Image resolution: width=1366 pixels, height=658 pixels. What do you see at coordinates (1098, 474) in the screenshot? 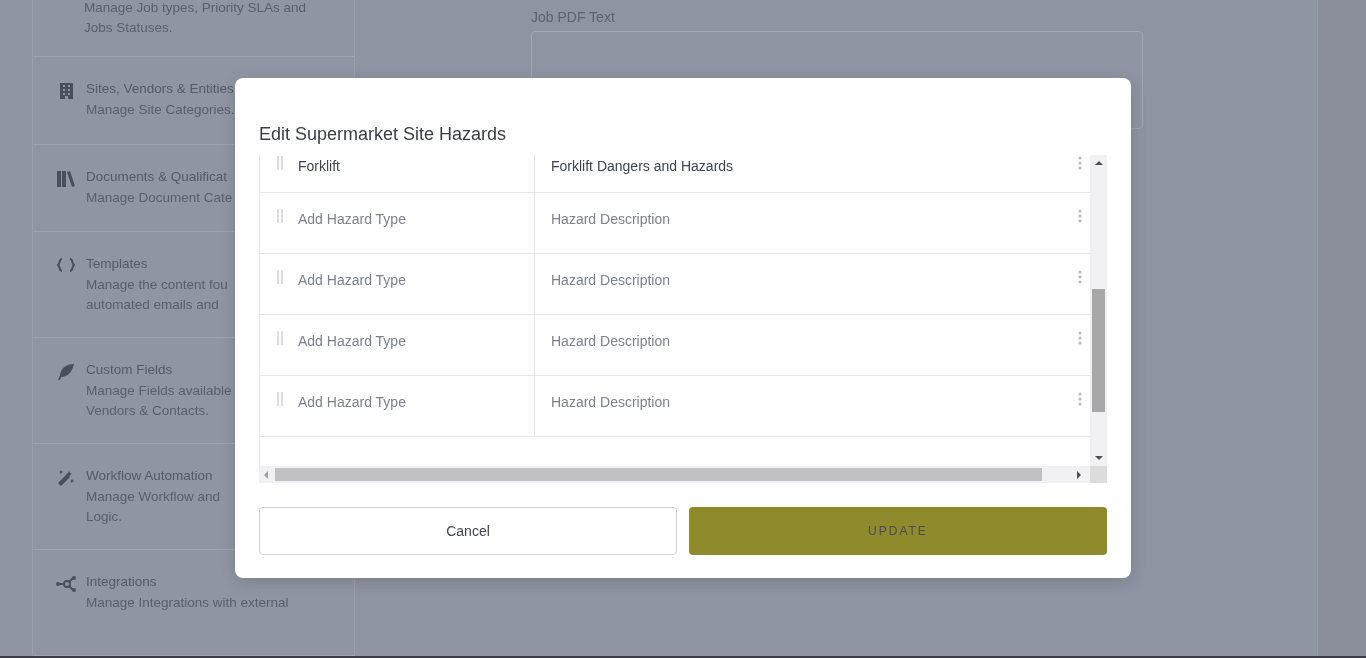
I see `scrollbar-corner` at bounding box center [1098, 474].